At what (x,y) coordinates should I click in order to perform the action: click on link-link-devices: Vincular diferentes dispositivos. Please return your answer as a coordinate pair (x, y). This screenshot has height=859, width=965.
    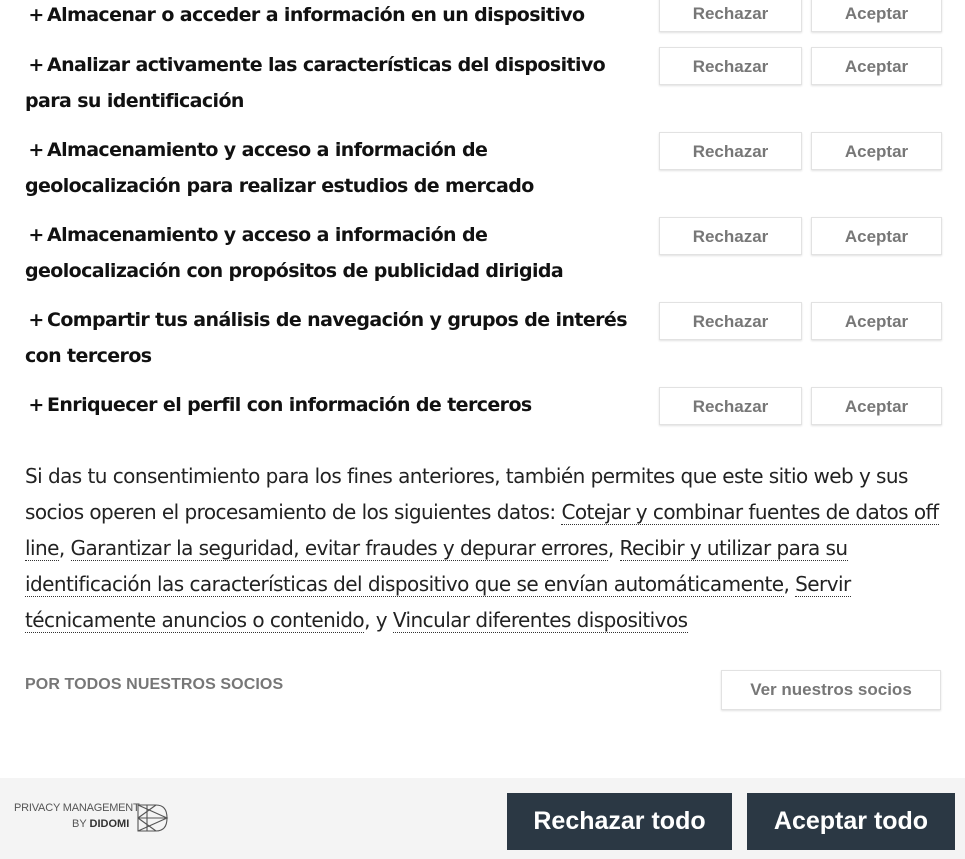
    Looking at the image, I should click on (540, 620).